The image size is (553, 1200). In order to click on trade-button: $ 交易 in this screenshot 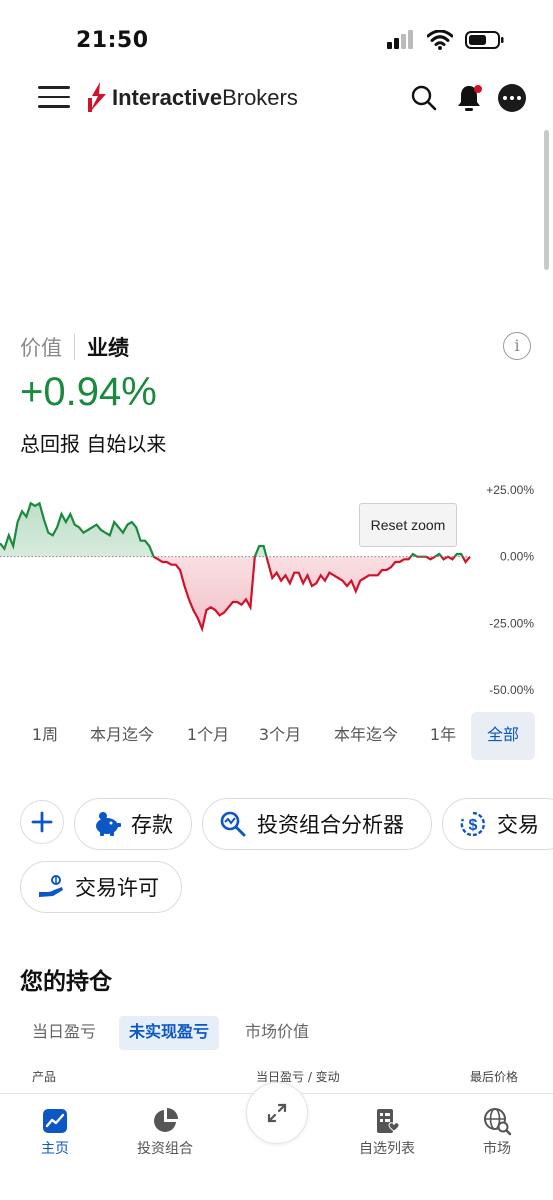, I will do `click(497, 824)`.